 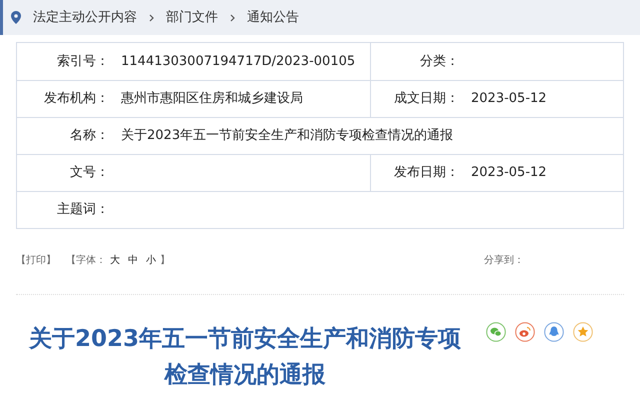 What do you see at coordinates (238, 61) in the screenshot?
I see `field-value: 11441303007194717D/2023-00105` at bounding box center [238, 61].